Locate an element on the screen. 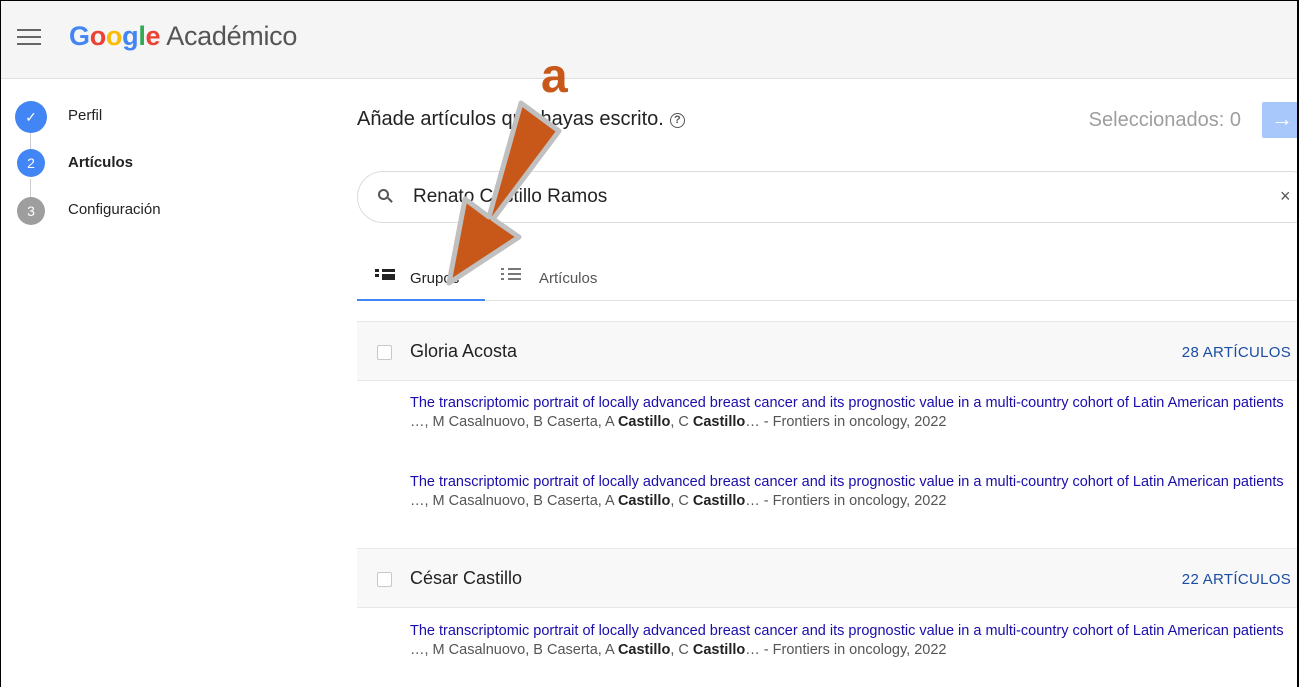 This screenshot has height=687, width=1299. step-number: 3 is located at coordinates (31, 211).